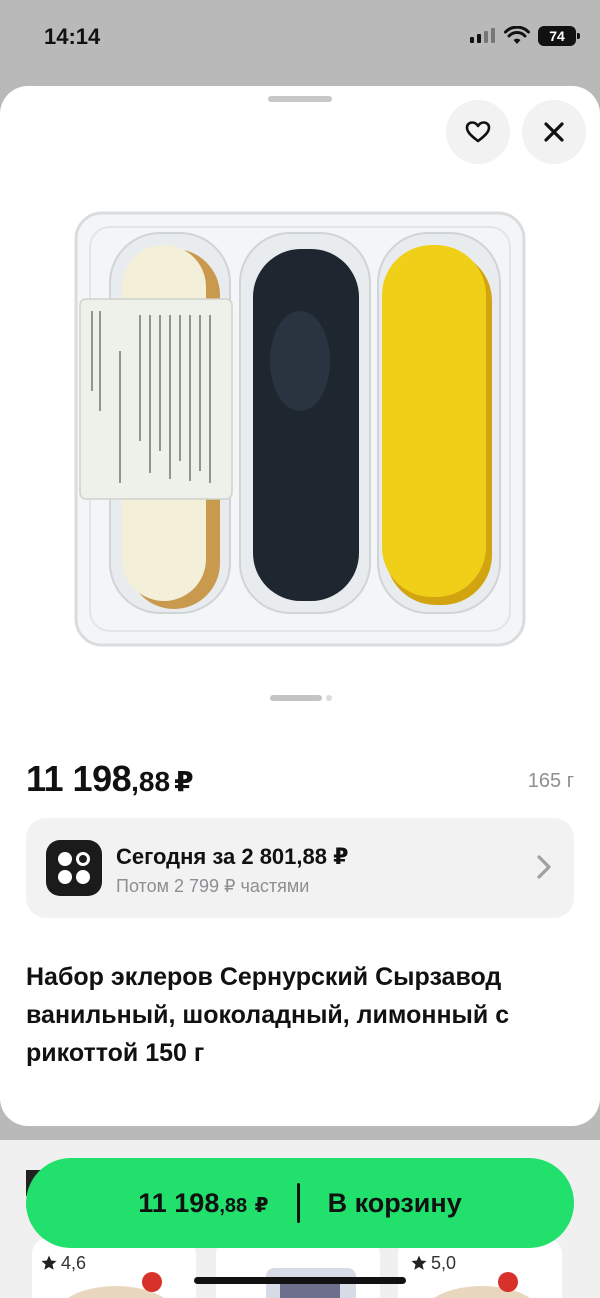 The width and height of the screenshot is (600, 1298). I want to click on home-indicator, so click(300, 1280).